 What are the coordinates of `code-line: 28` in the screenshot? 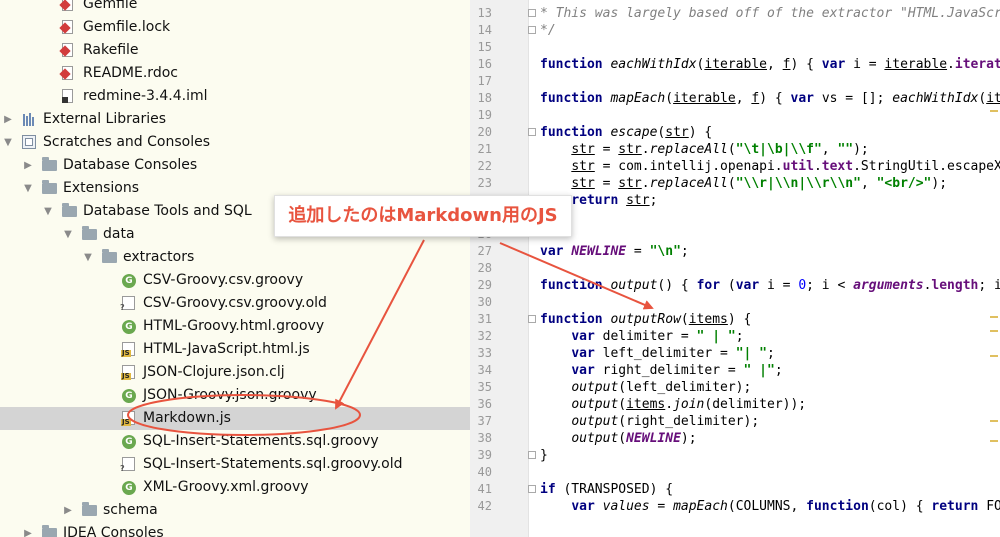 It's located at (735, 268).